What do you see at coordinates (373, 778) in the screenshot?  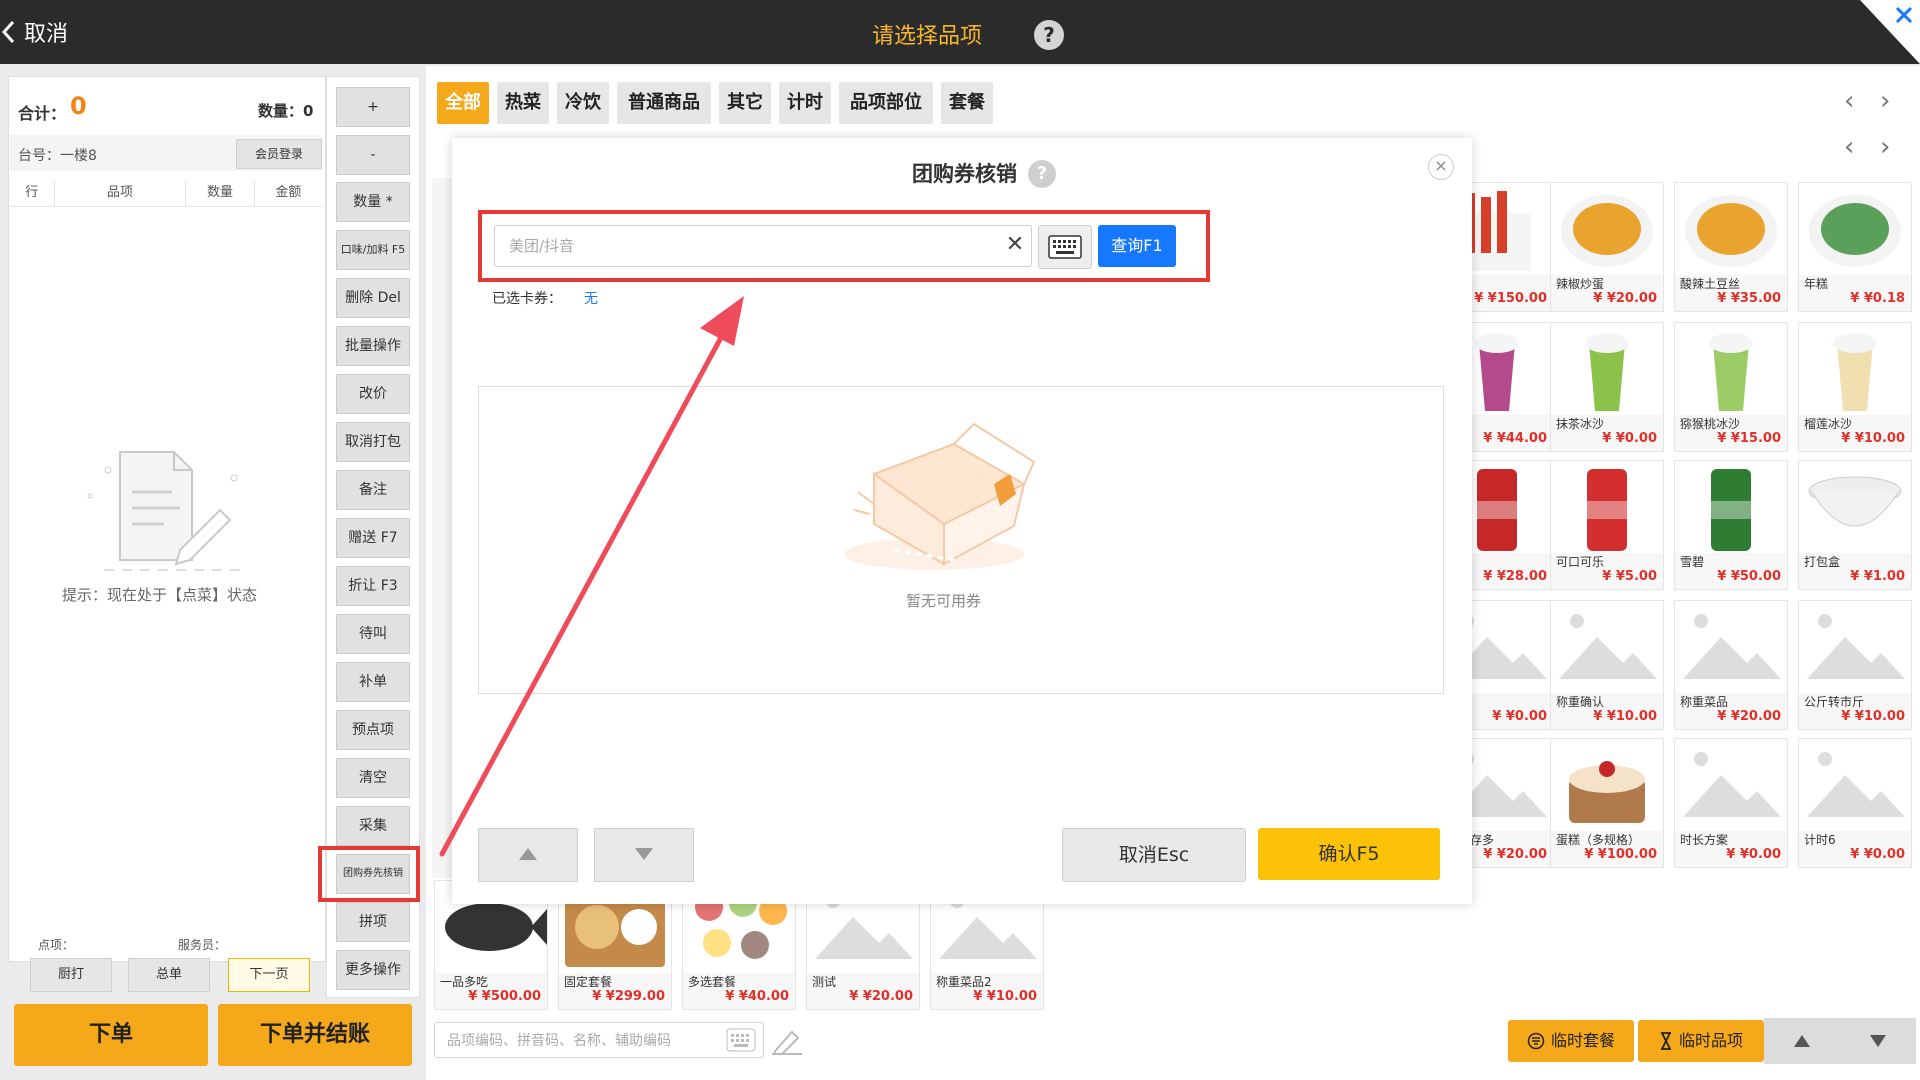 I see `clear-button: 清空` at bounding box center [373, 778].